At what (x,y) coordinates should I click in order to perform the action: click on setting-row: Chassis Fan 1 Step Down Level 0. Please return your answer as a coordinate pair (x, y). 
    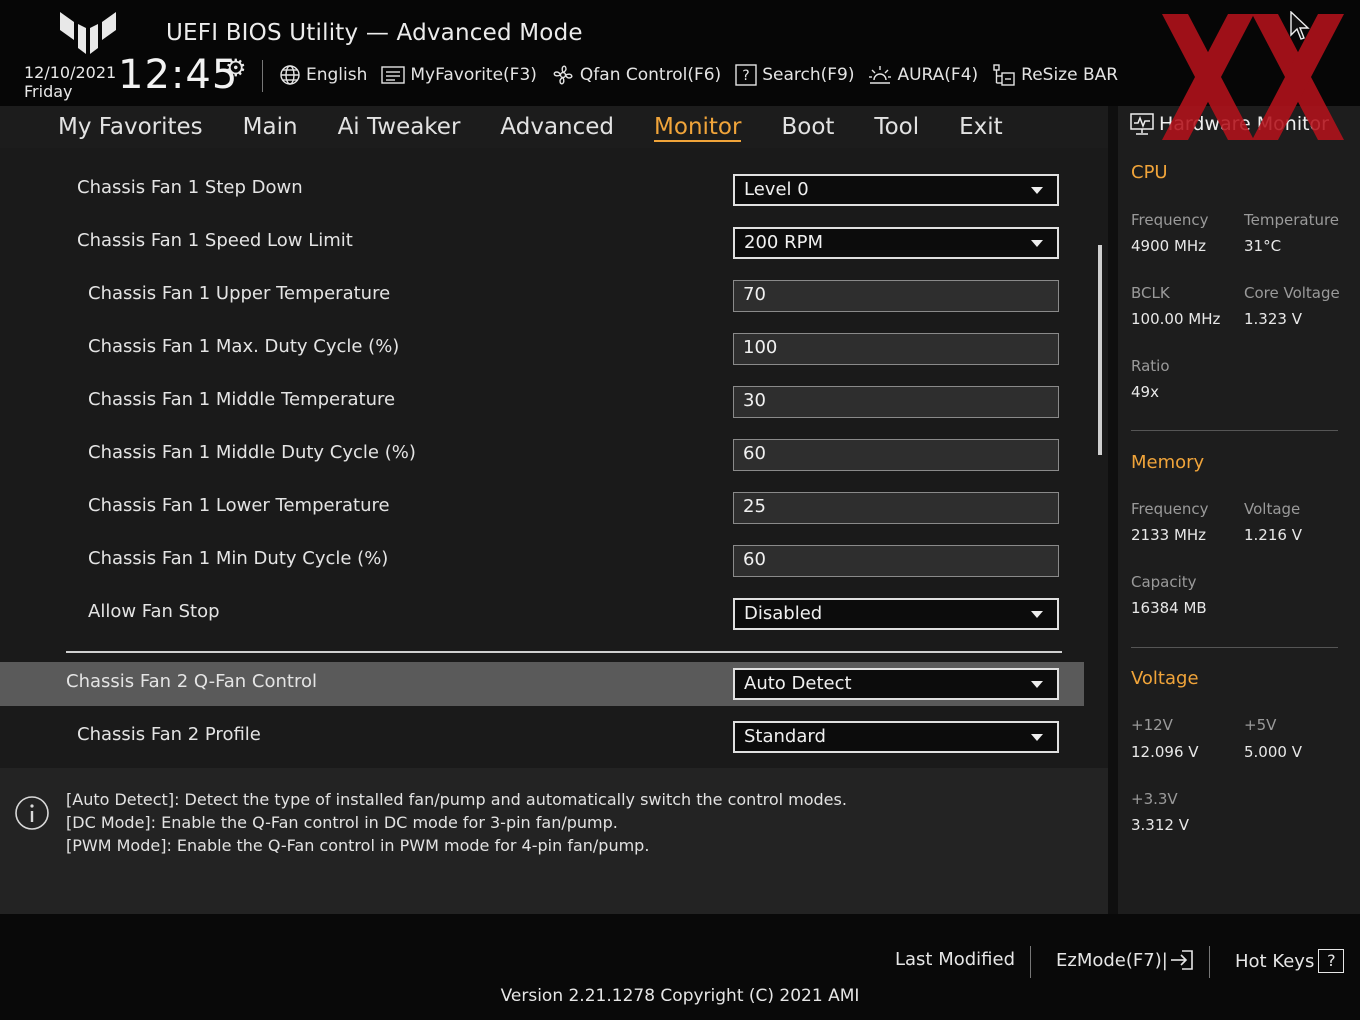
    Looking at the image, I should click on (542, 190).